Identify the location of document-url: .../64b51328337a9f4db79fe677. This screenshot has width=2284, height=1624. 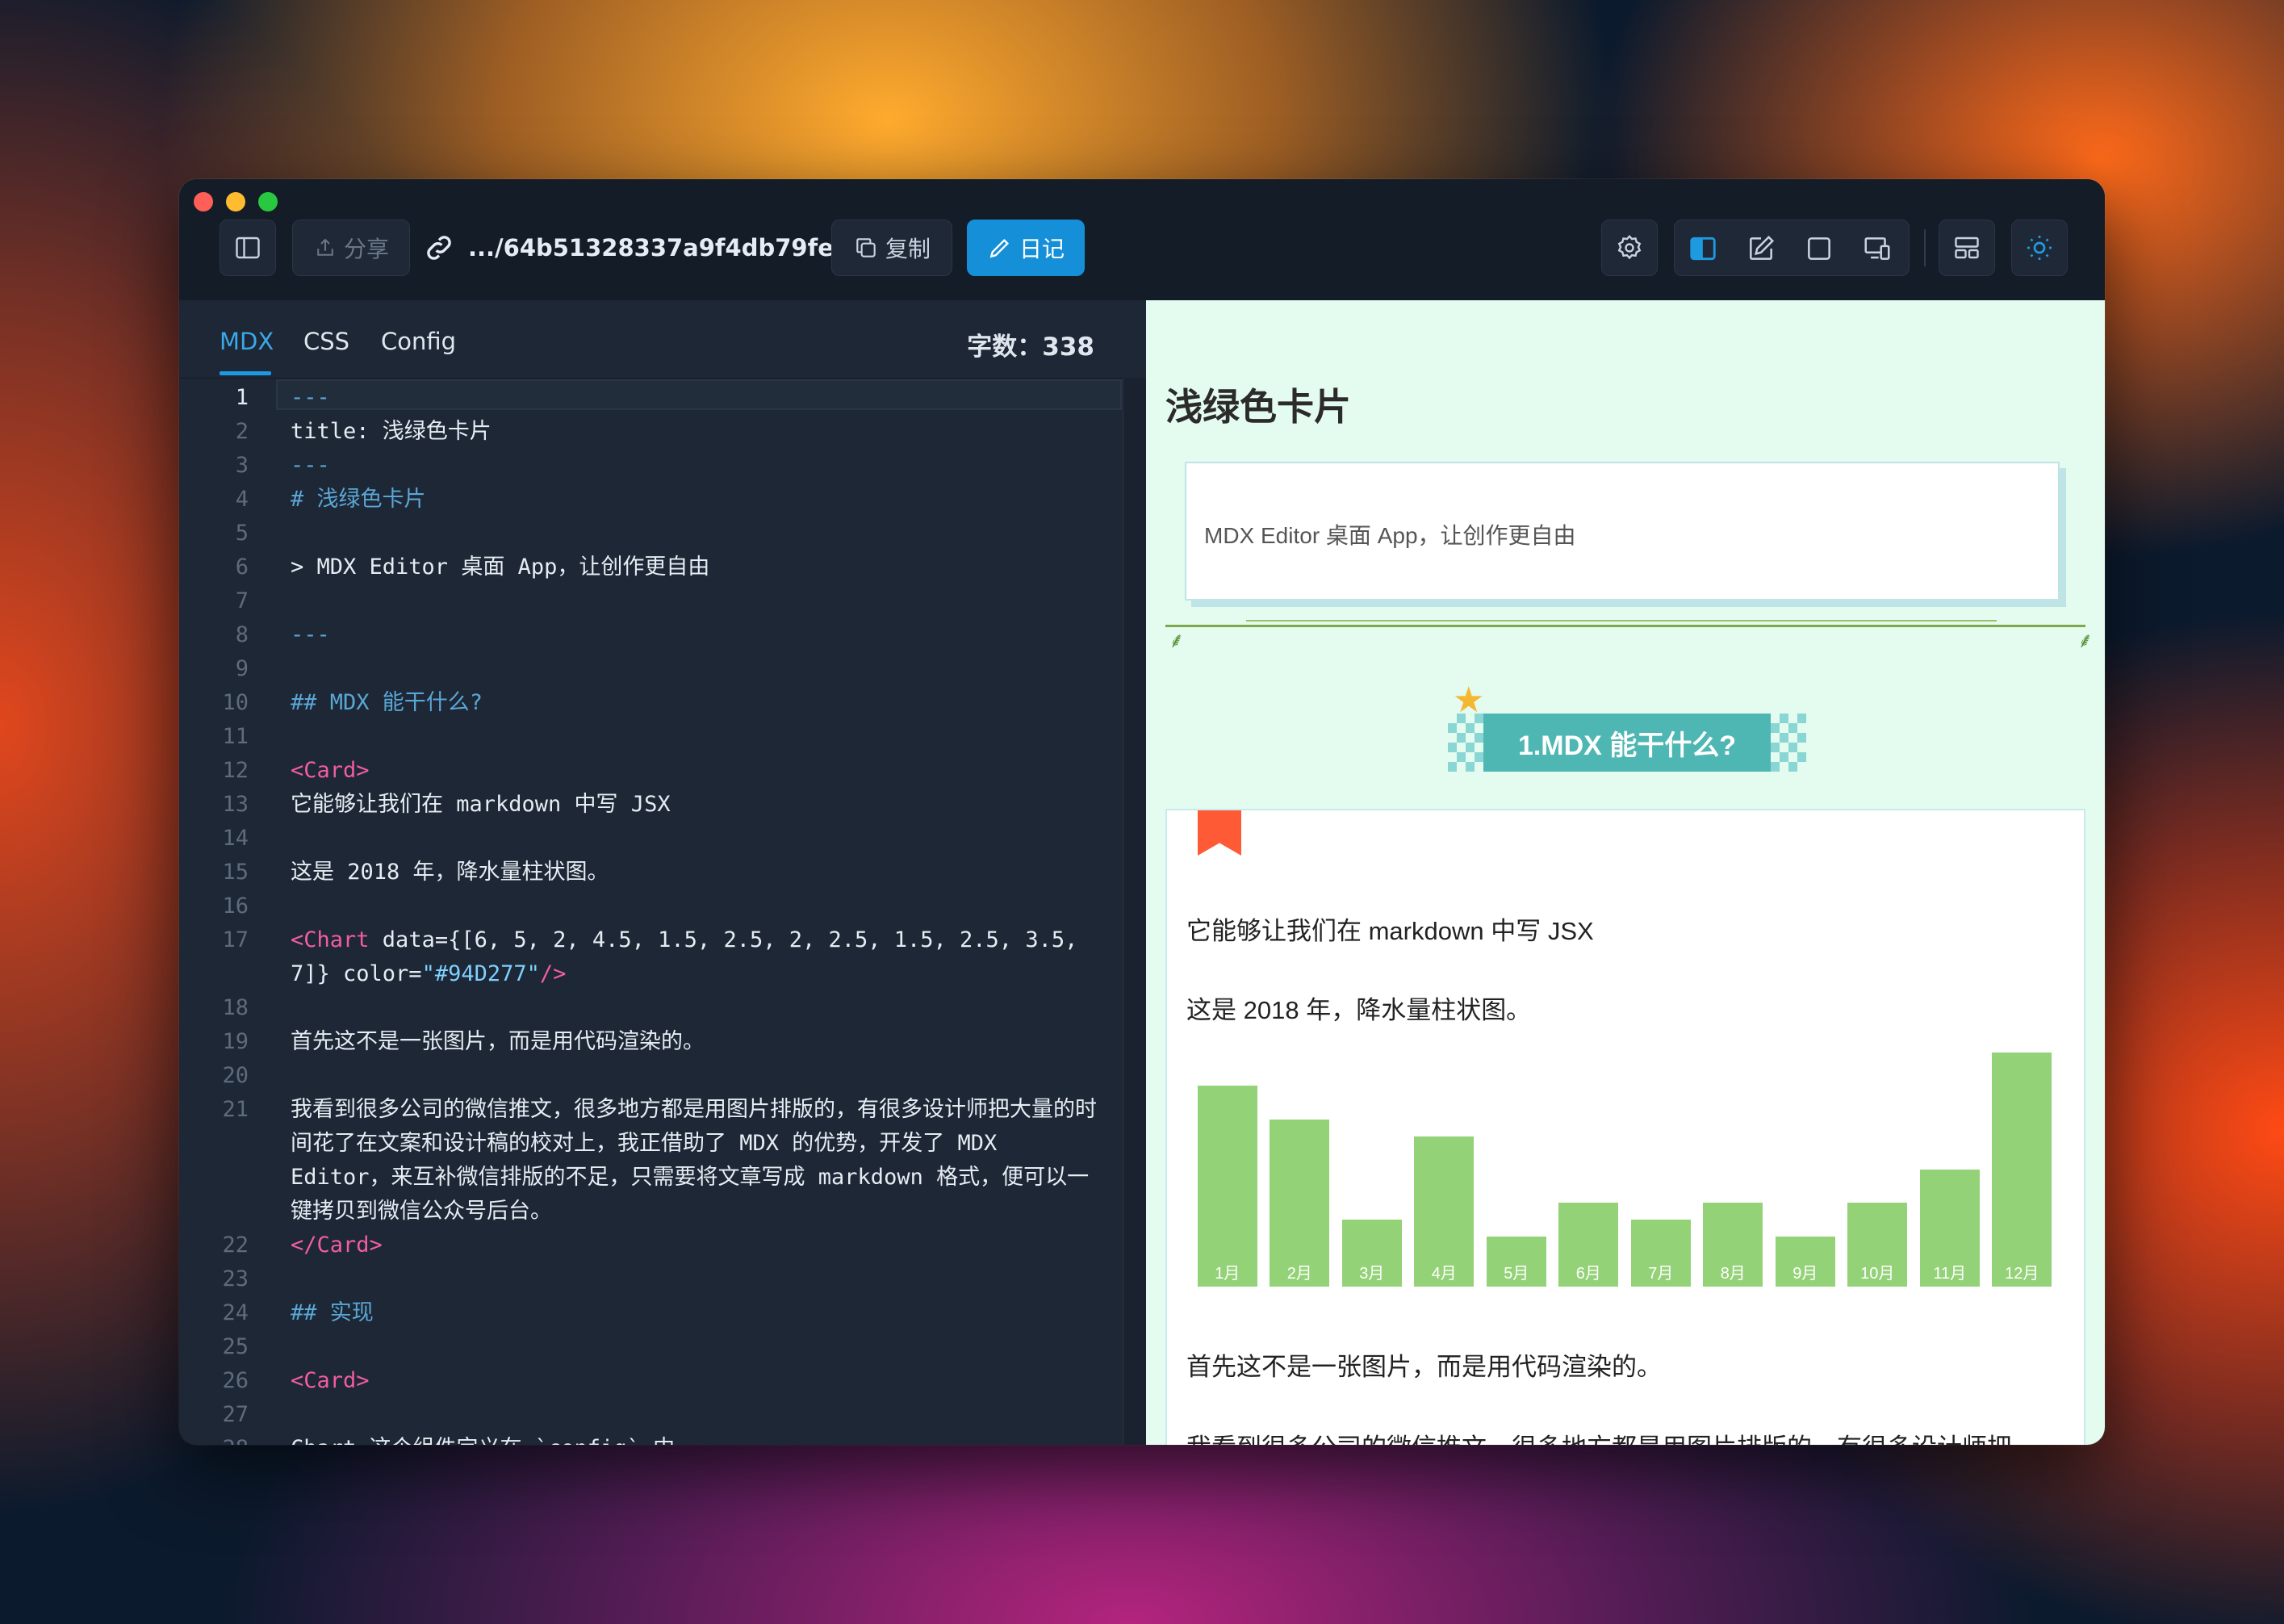
(675, 248).